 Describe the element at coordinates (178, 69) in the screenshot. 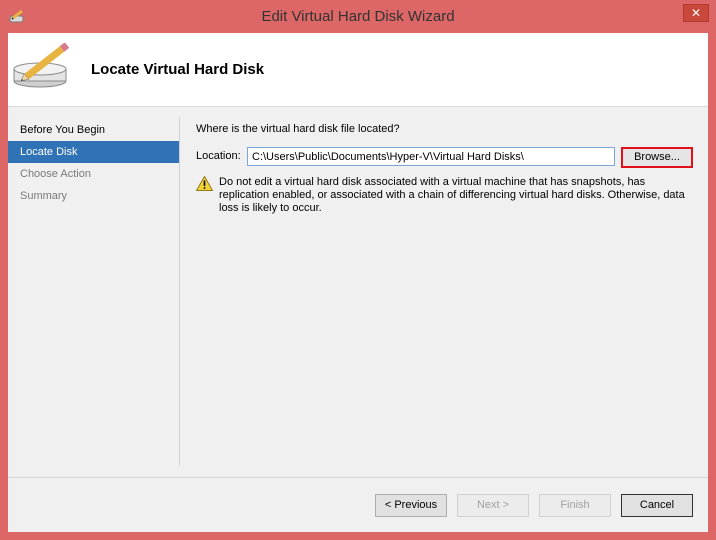

I see `page-title: Locate Virtual Hard Disk` at that location.